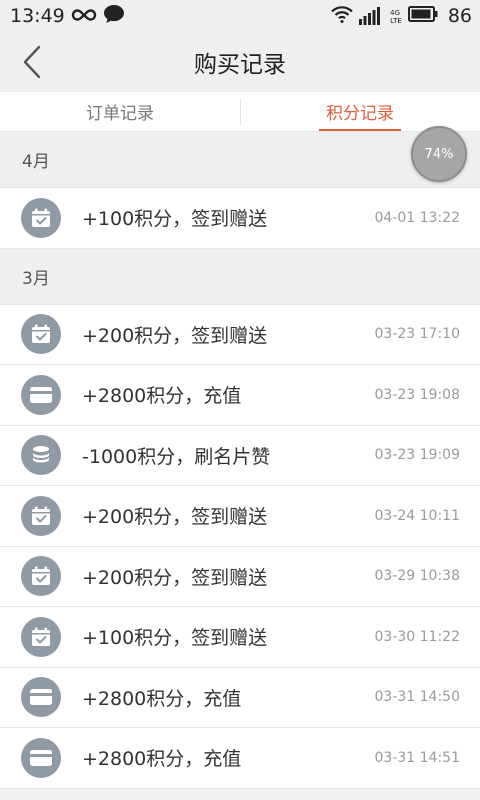 This screenshot has height=800, width=480. I want to click on network-type: 4G, so click(395, 13).